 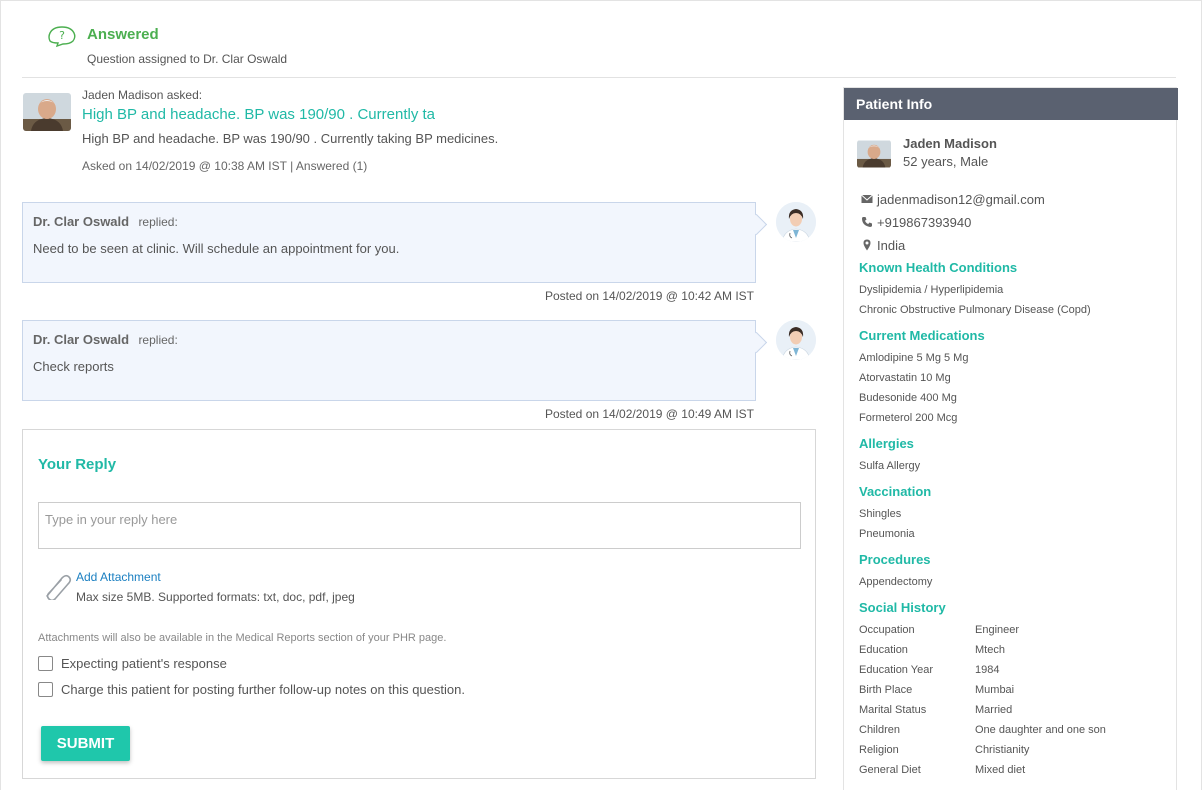 I want to click on envelope-icon, so click(x=867, y=198).